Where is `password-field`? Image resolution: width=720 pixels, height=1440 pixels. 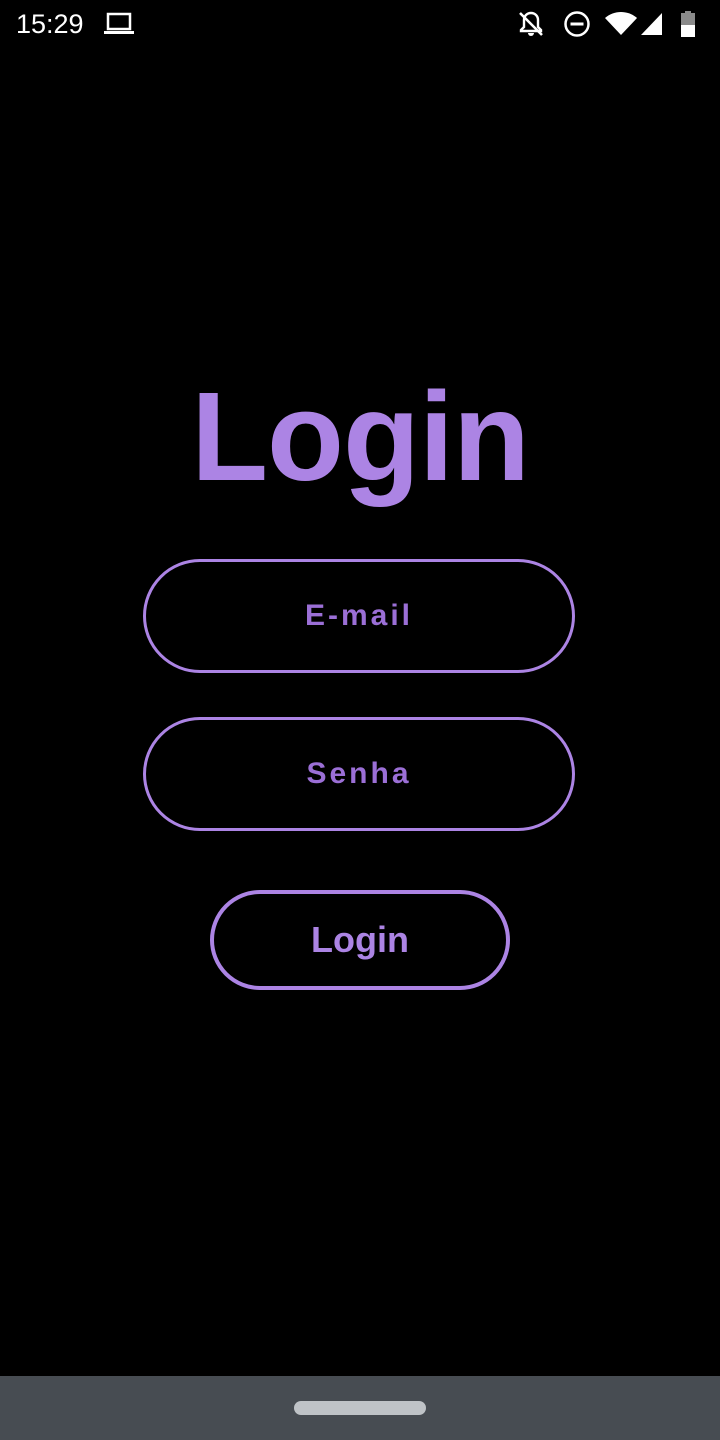 password-field is located at coordinates (359, 774).